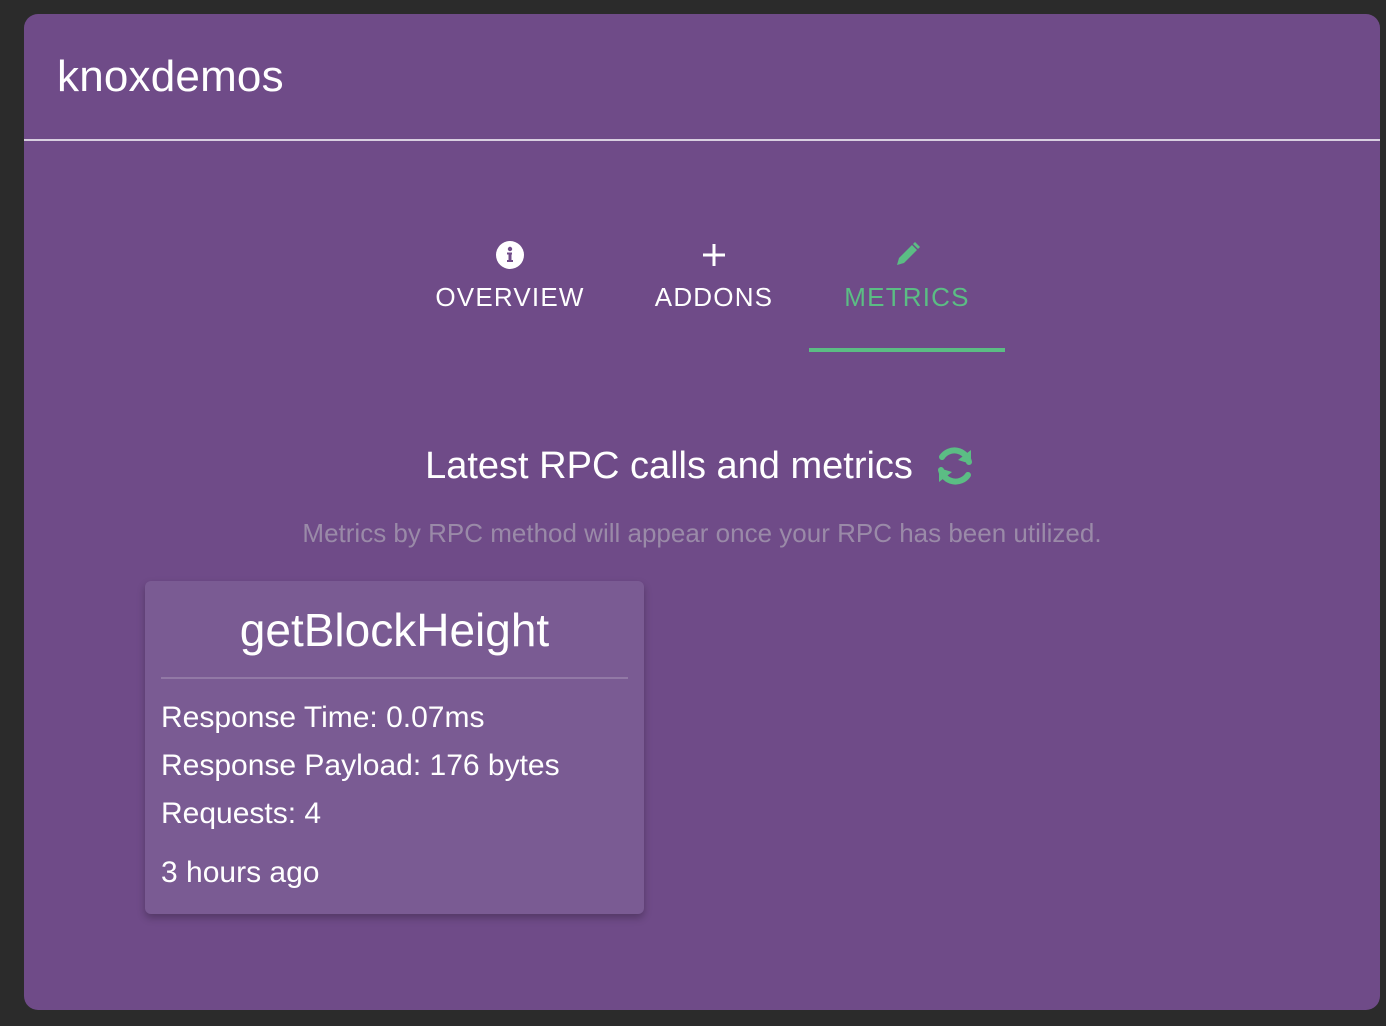 The image size is (1386, 1026). Describe the element at coordinates (714, 255) in the screenshot. I see `plus-icon` at that location.